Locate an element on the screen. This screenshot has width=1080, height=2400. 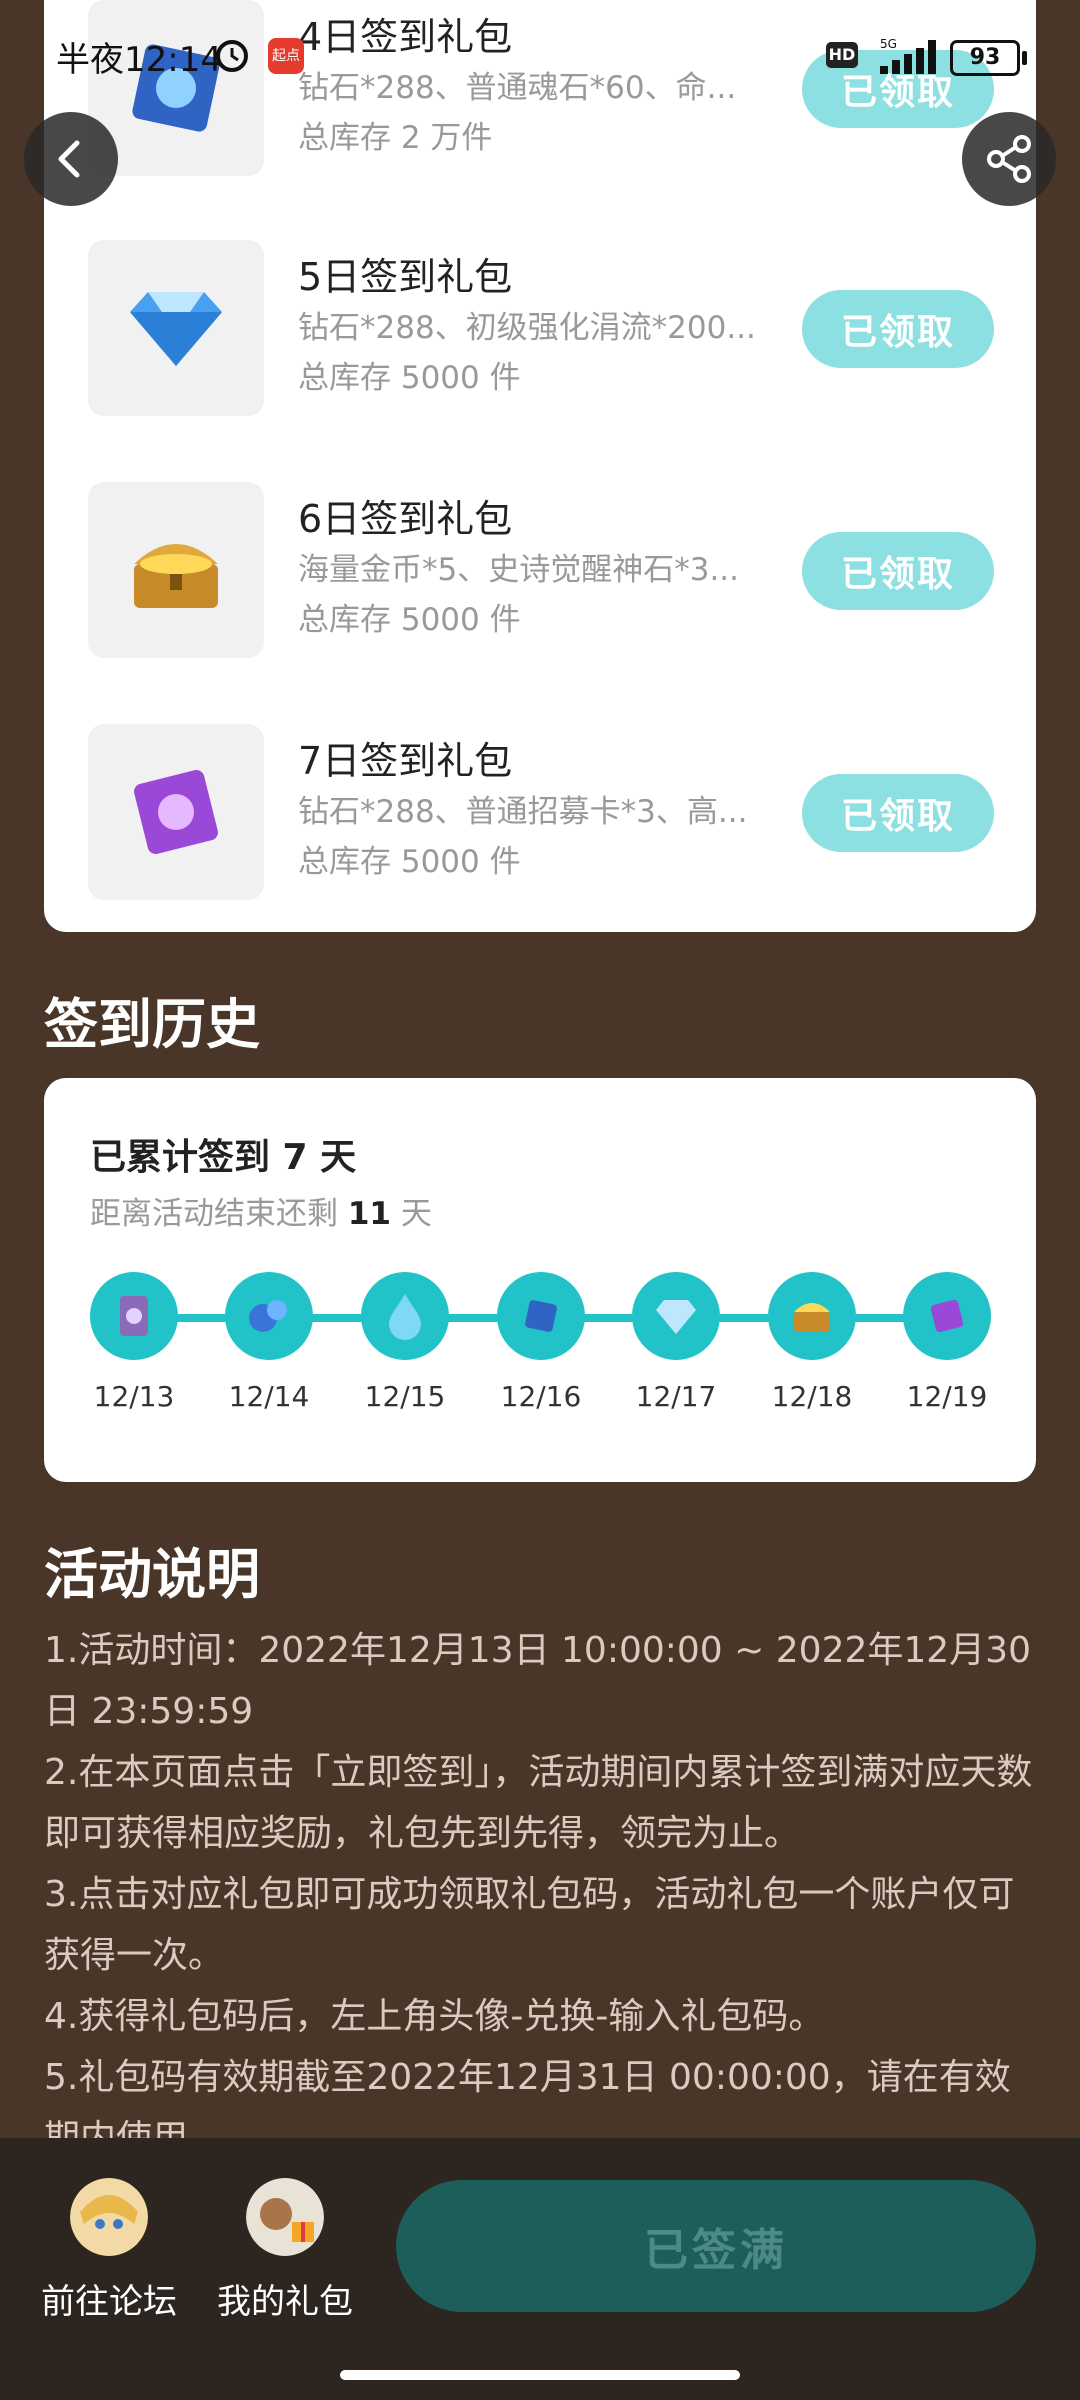
gift-row-day6: 6日签到礼包 海量金币*5、史诗觉醒神石*3... 总库存 5000 件 已领取 is located at coordinates (540, 572).